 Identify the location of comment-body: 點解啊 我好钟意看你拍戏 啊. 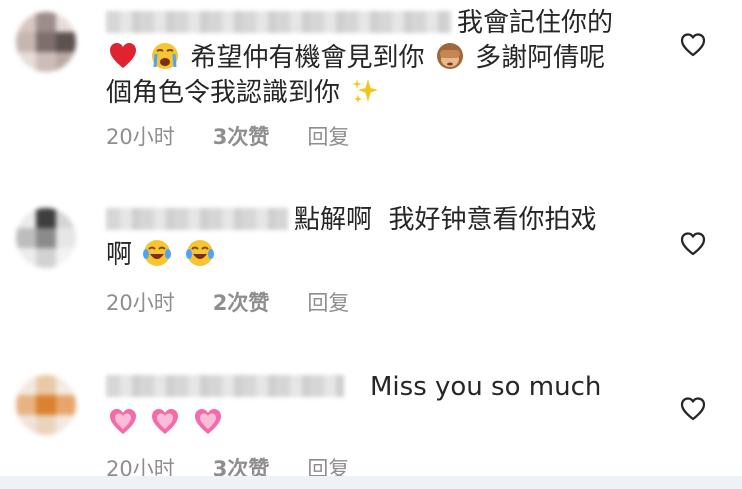
(371, 238).